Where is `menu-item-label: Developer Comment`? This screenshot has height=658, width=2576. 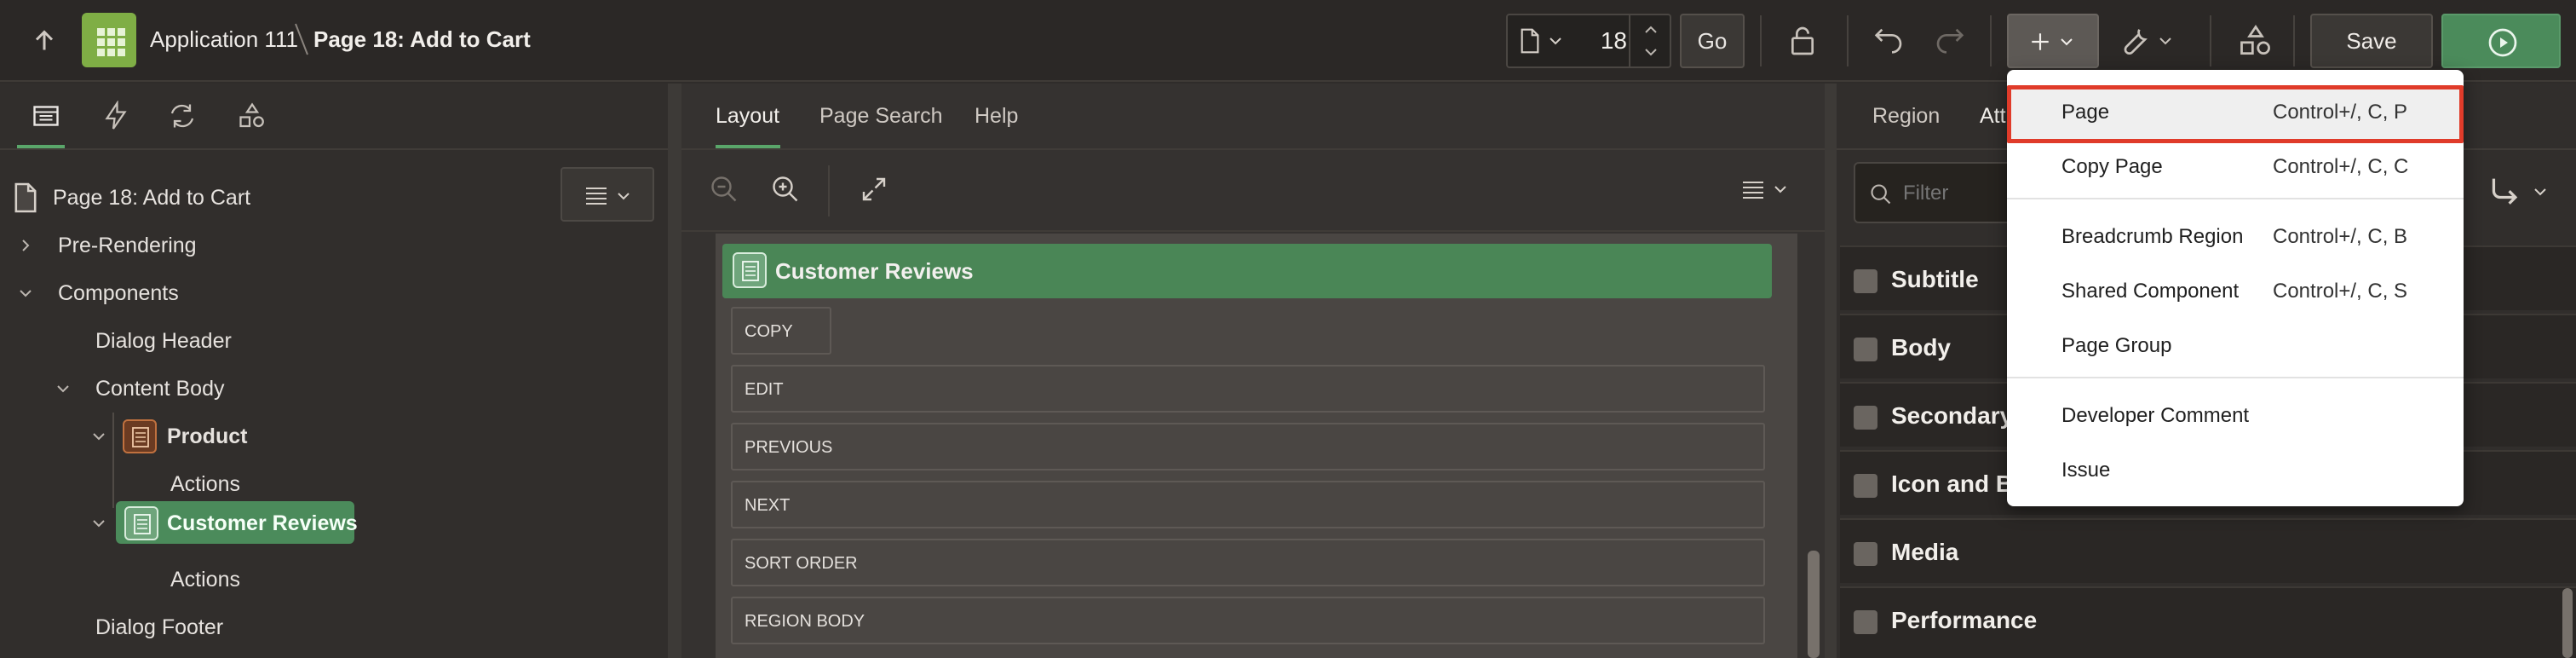 menu-item-label: Developer Comment is located at coordinates (2155, 416).